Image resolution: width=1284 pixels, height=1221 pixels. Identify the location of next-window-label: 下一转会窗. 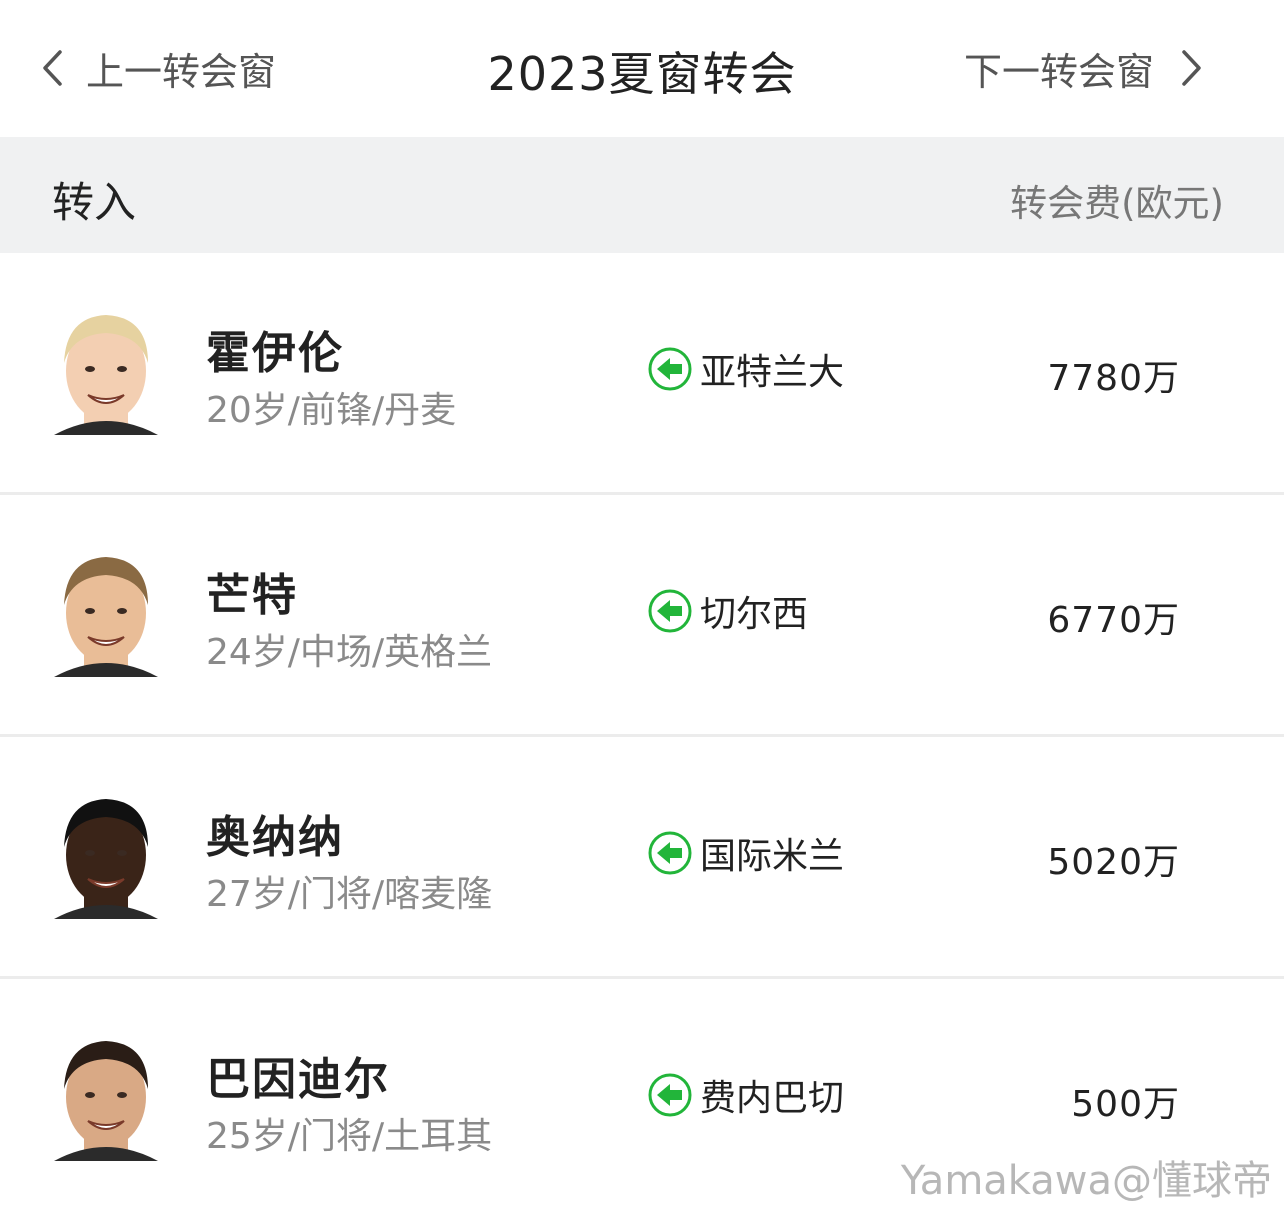
(1058, 71).